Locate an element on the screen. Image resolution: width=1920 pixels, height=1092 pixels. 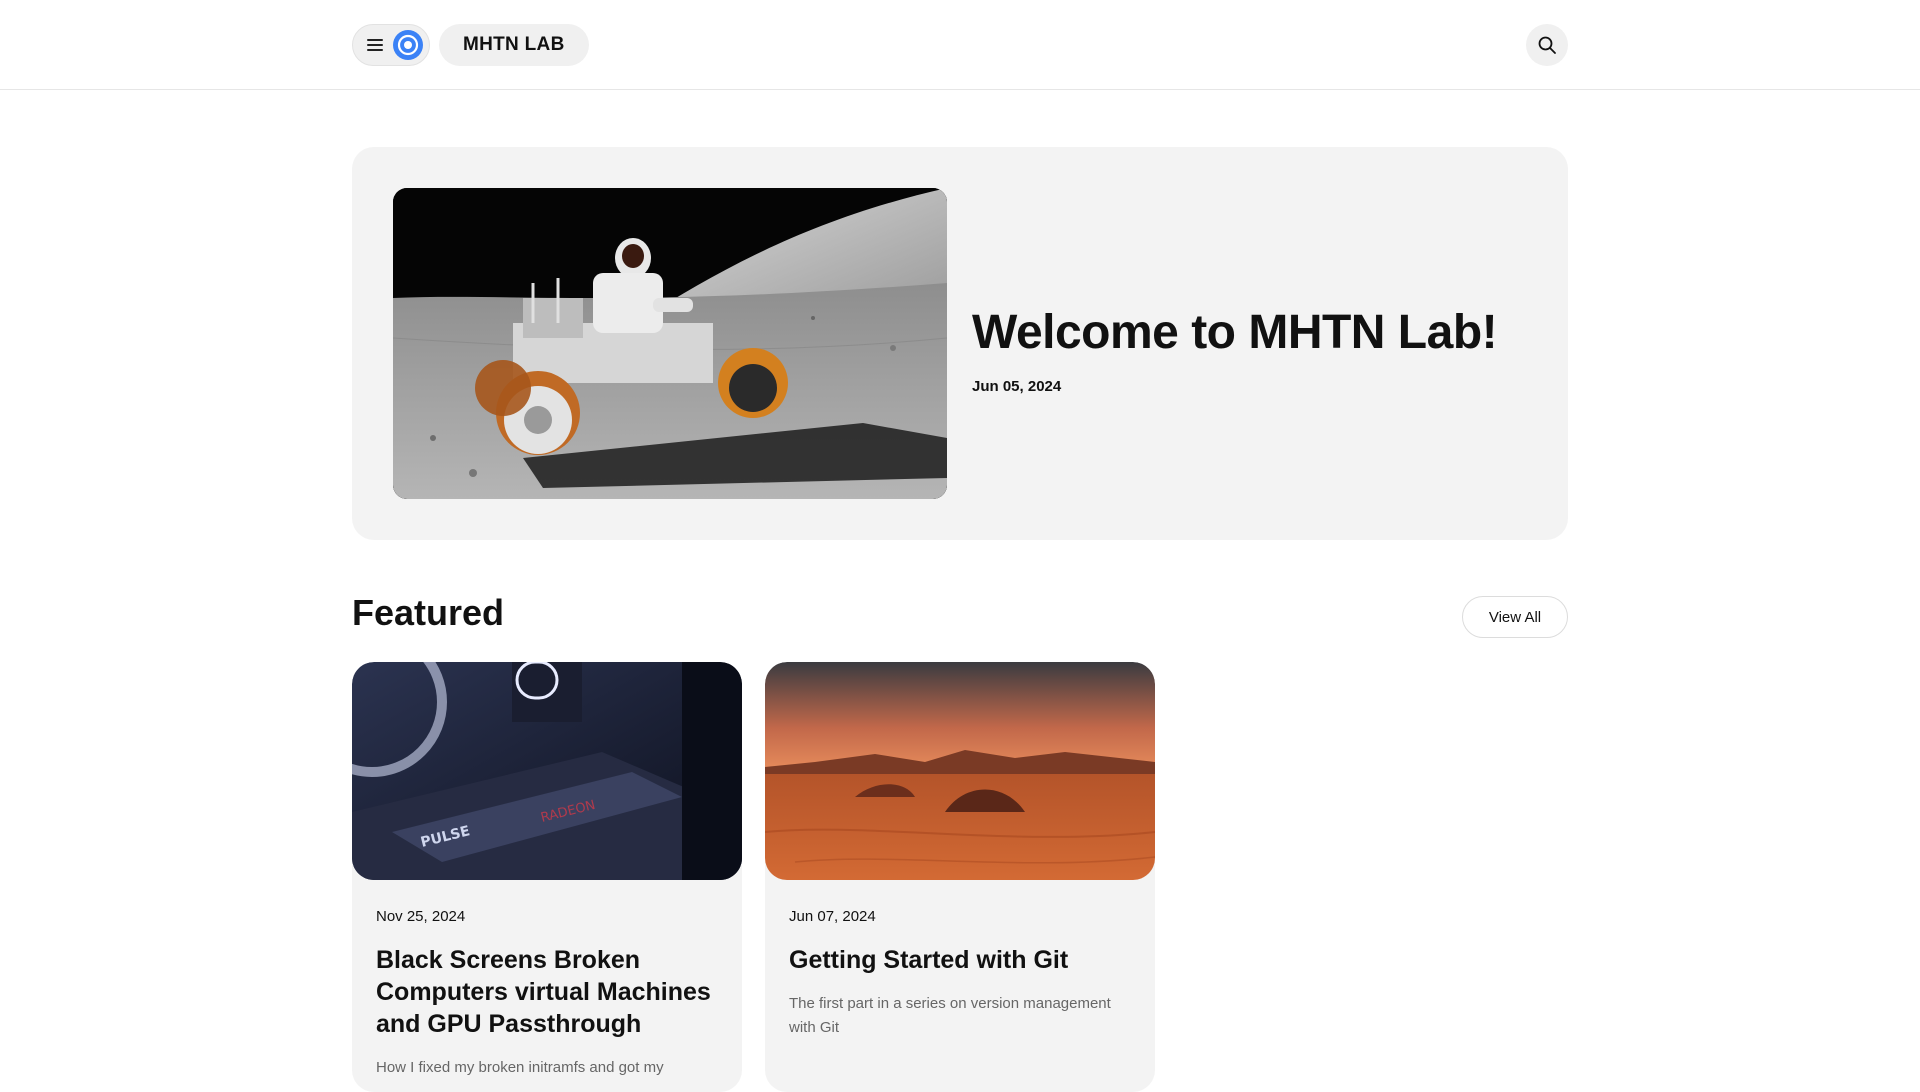
hero-post-date: Jun 05, 2024 is located at coordinates (1017, 386).